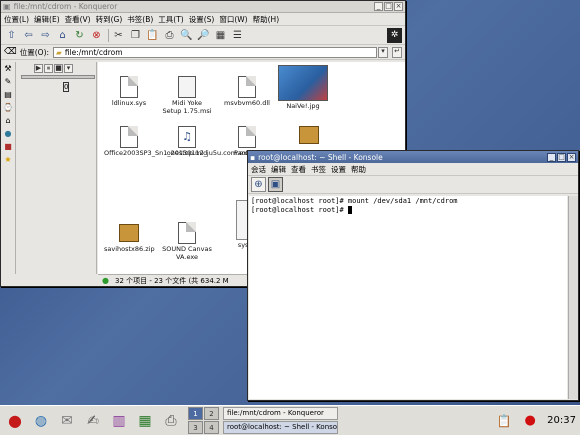 The width and height of the screenshot is (580, 435). What do you see at coordinates (119, 421) in the screenshot?
I see `office-presentation-icon: ▥` at bounding box center [119, 421].